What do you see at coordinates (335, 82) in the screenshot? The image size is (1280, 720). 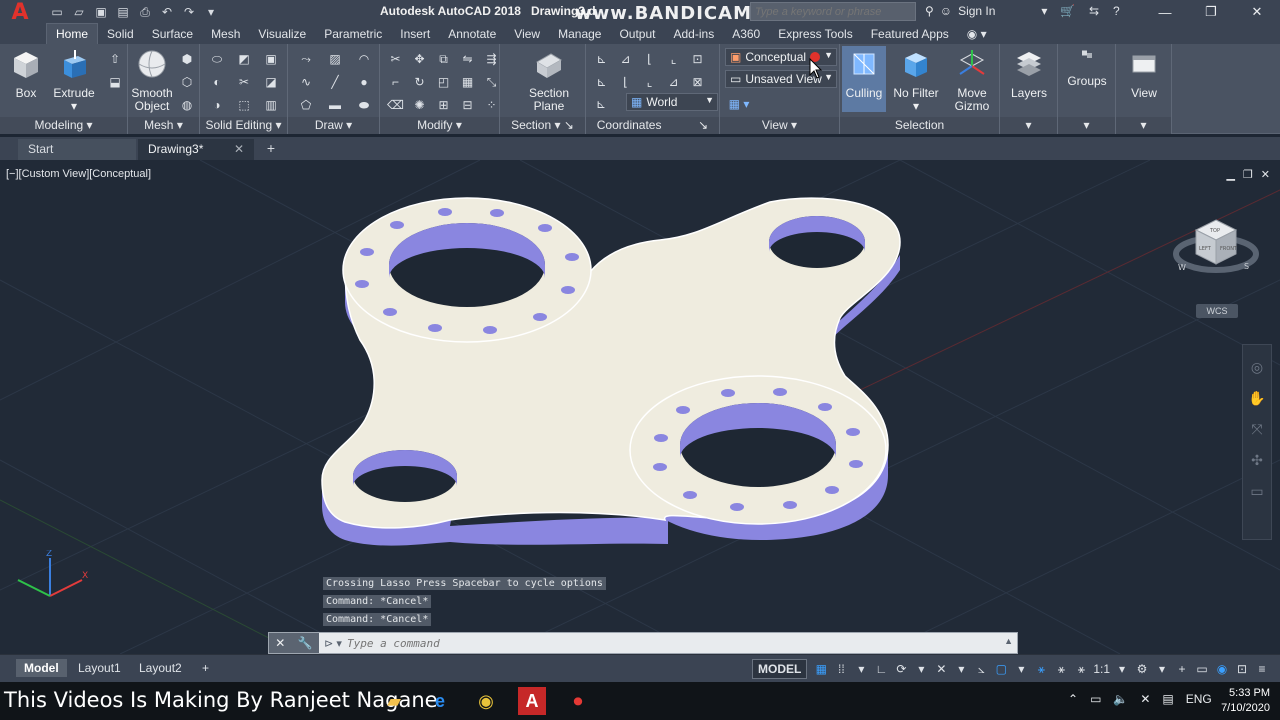 I see `line-icon: ╱` at bounding box center [335, 82].